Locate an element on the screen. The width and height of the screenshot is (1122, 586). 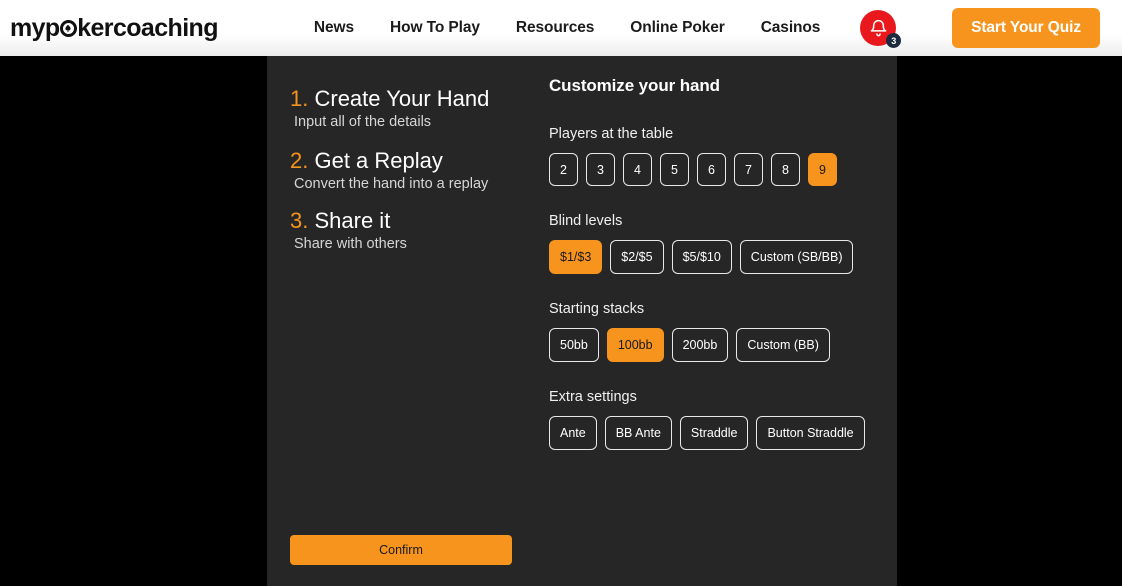
step-1-title-text: Create Your Hand is located at coordinates (402, 98).